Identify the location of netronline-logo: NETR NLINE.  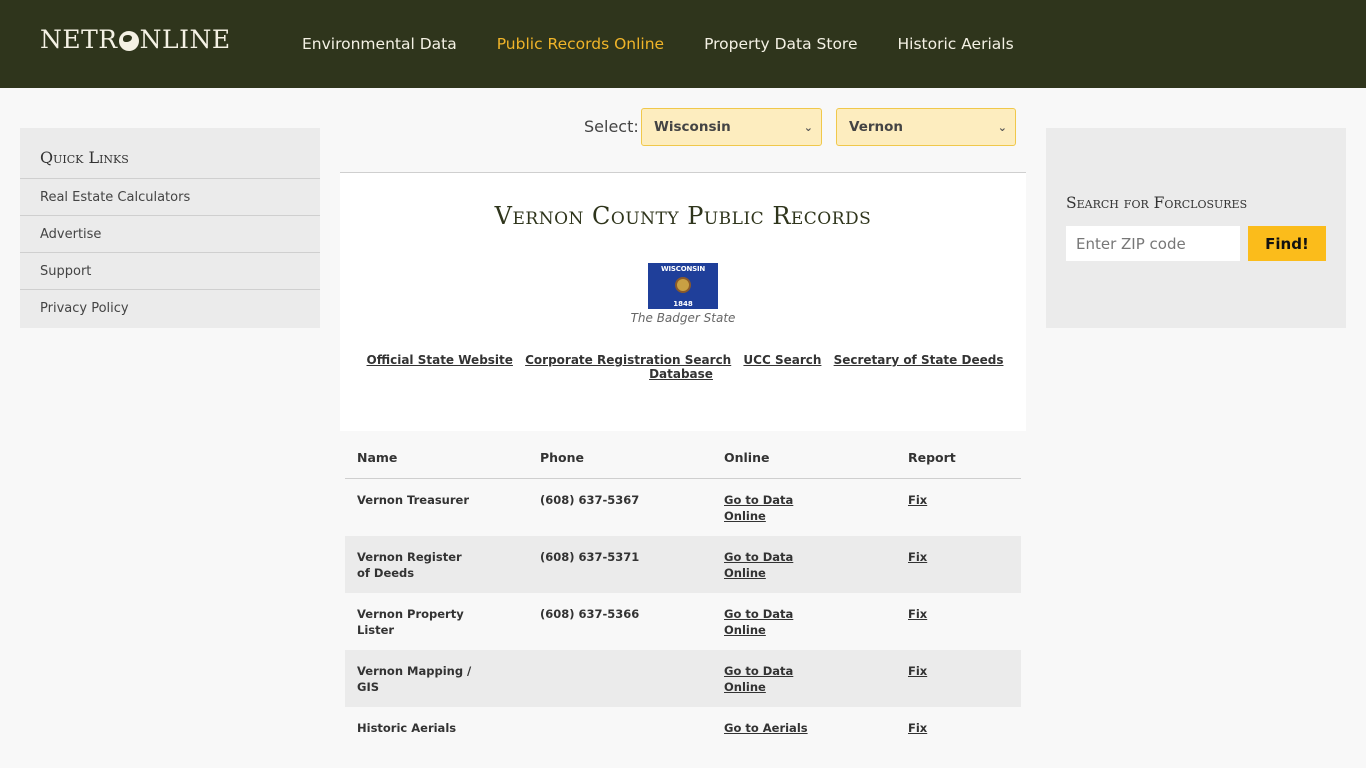
(135, 39).